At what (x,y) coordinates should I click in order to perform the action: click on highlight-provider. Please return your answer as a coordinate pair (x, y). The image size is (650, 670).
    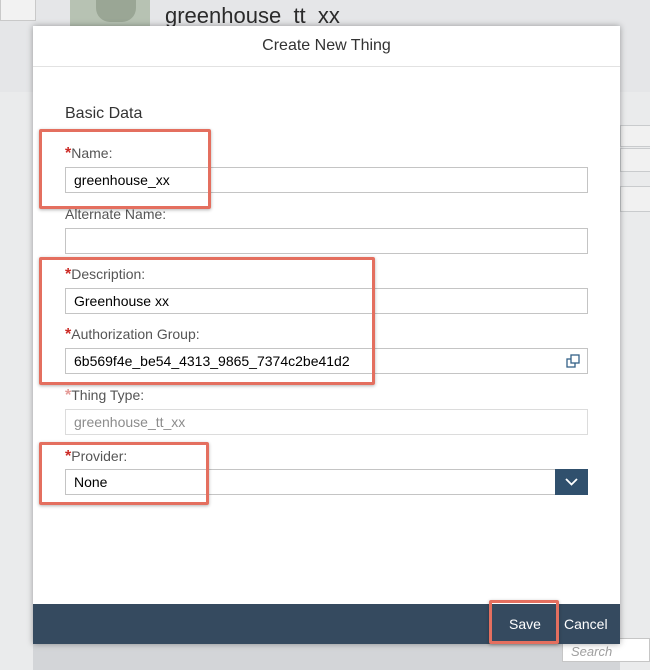
    Looking at the image, I should click on (124, 473).